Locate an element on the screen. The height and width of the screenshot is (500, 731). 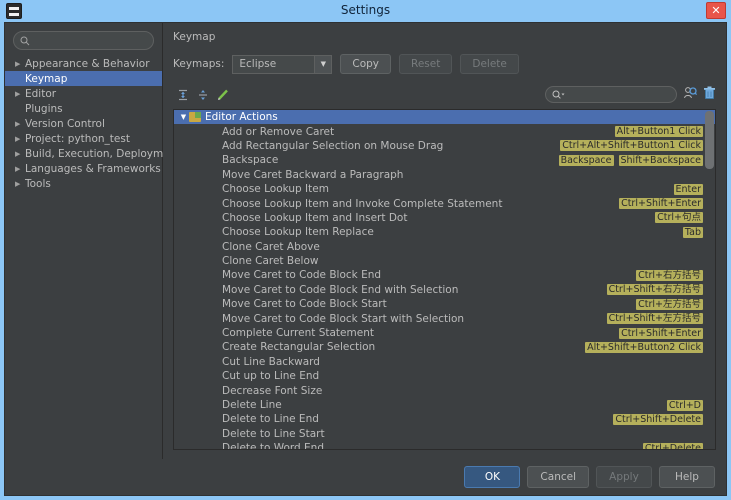
shortcut-badge: Ctrl+Alt+Shift+Button1 Click is located at coordinates (631, 146).